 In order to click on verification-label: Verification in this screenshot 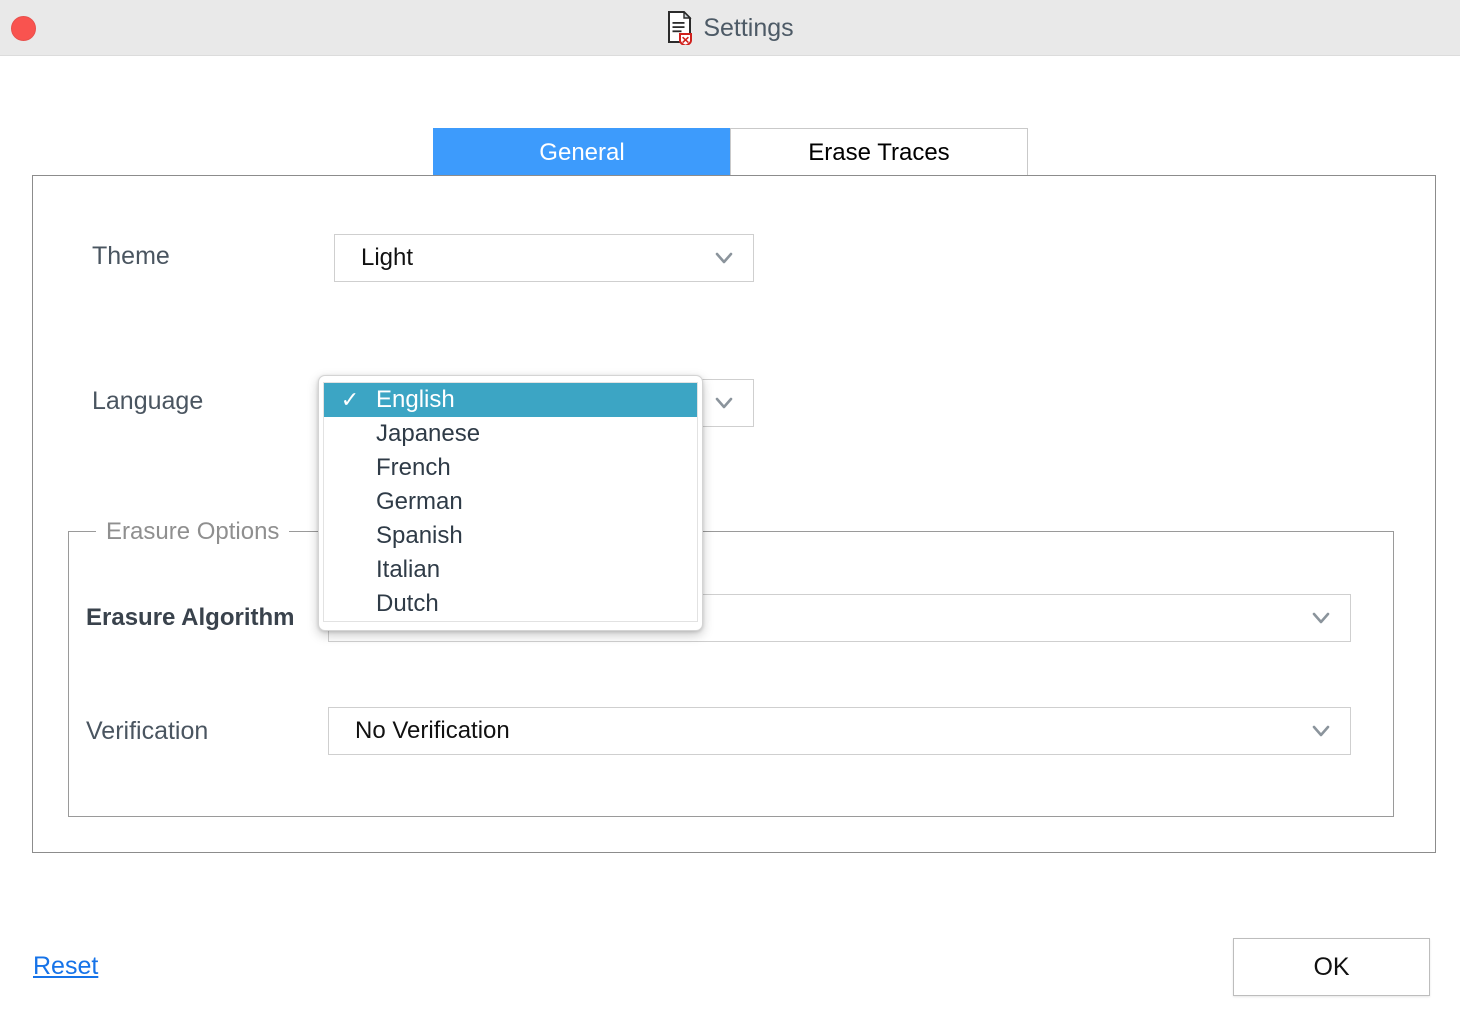, I will do `click(147, 731)`.